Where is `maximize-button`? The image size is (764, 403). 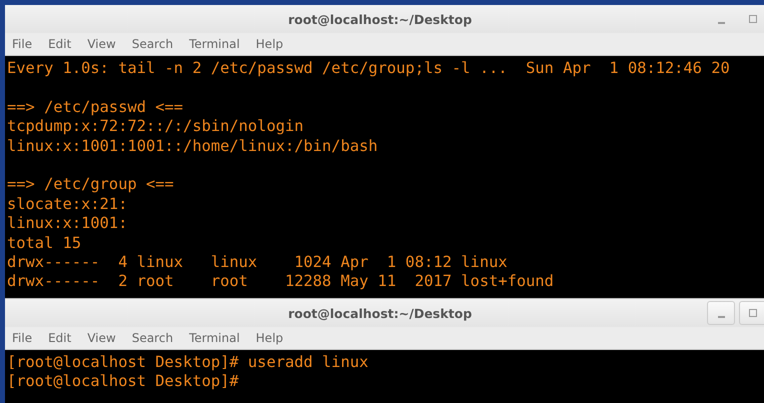
maximize-button is located at coordinates (751, 313).